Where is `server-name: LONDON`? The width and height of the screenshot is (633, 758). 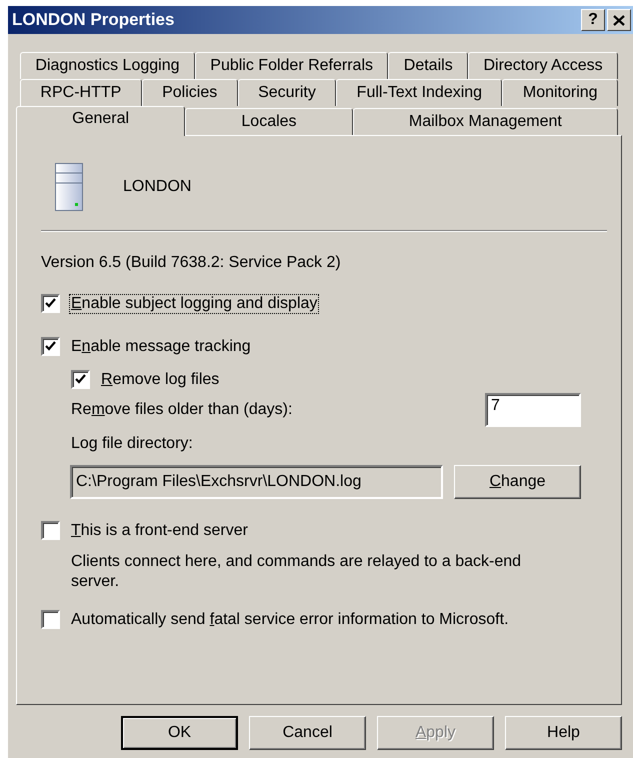 server-name: LONDON is located at coordinates (157, 187).